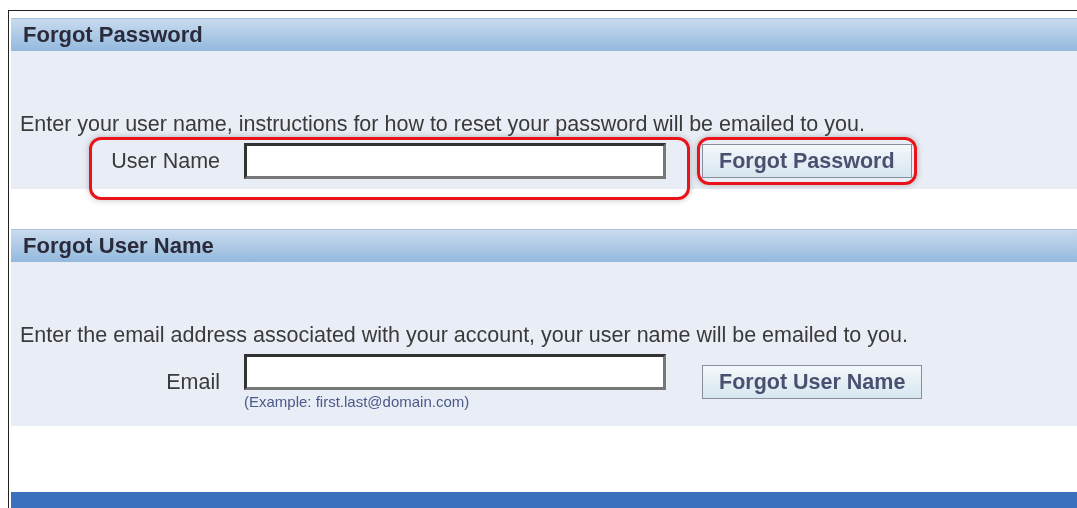 The height and width of the screenshot is (508, 1077). What do you see at coordinates (193, 382) in the screenshot?
I see `field-label: Email` at bounding box center [193, 382].